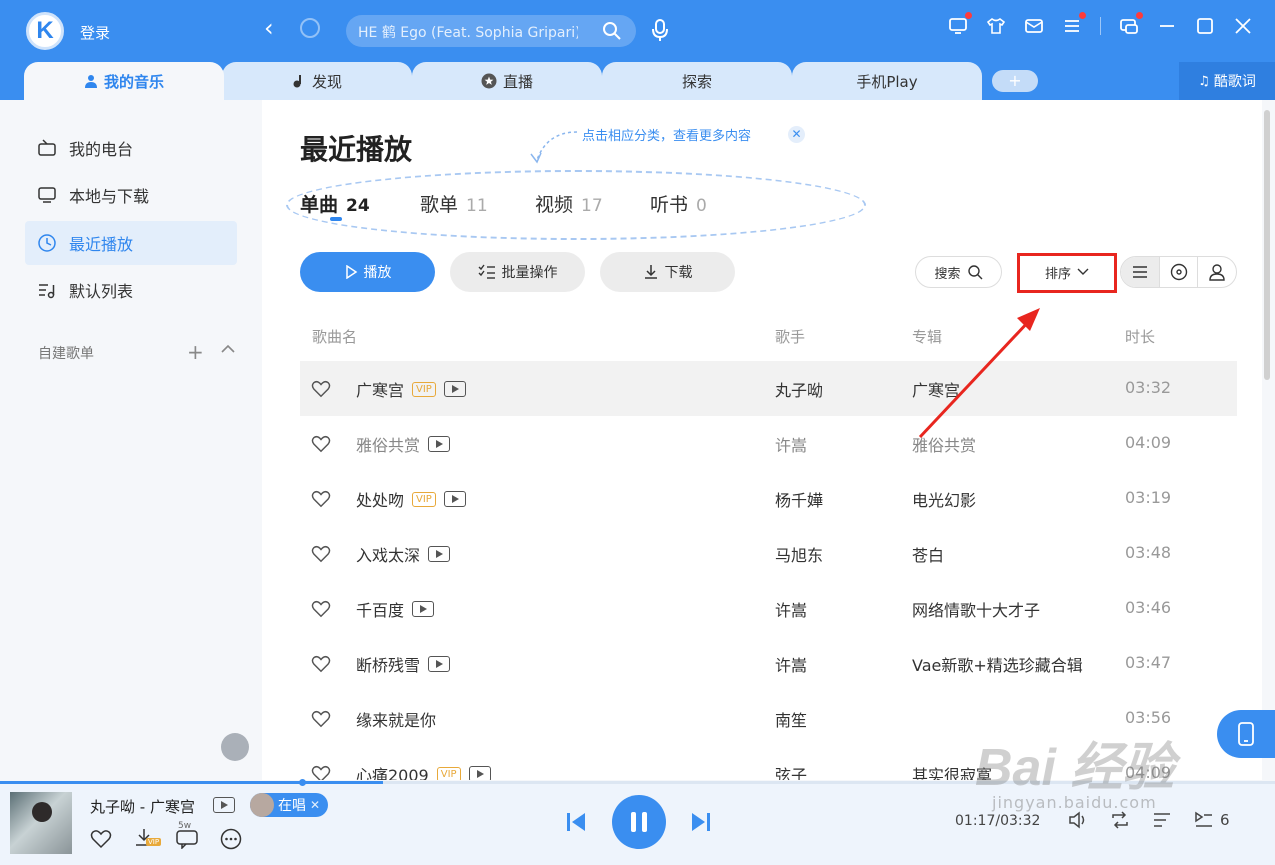  Describe the element at coordinates (667, 272) in the screenshot. I see `download-button: 下载` at that location.